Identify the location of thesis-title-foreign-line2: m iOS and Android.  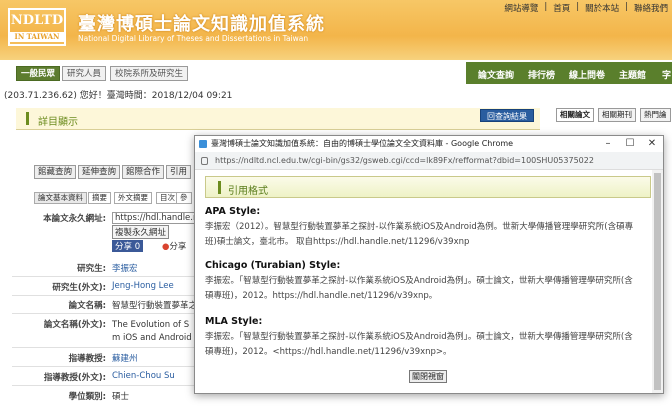
(152, 338).